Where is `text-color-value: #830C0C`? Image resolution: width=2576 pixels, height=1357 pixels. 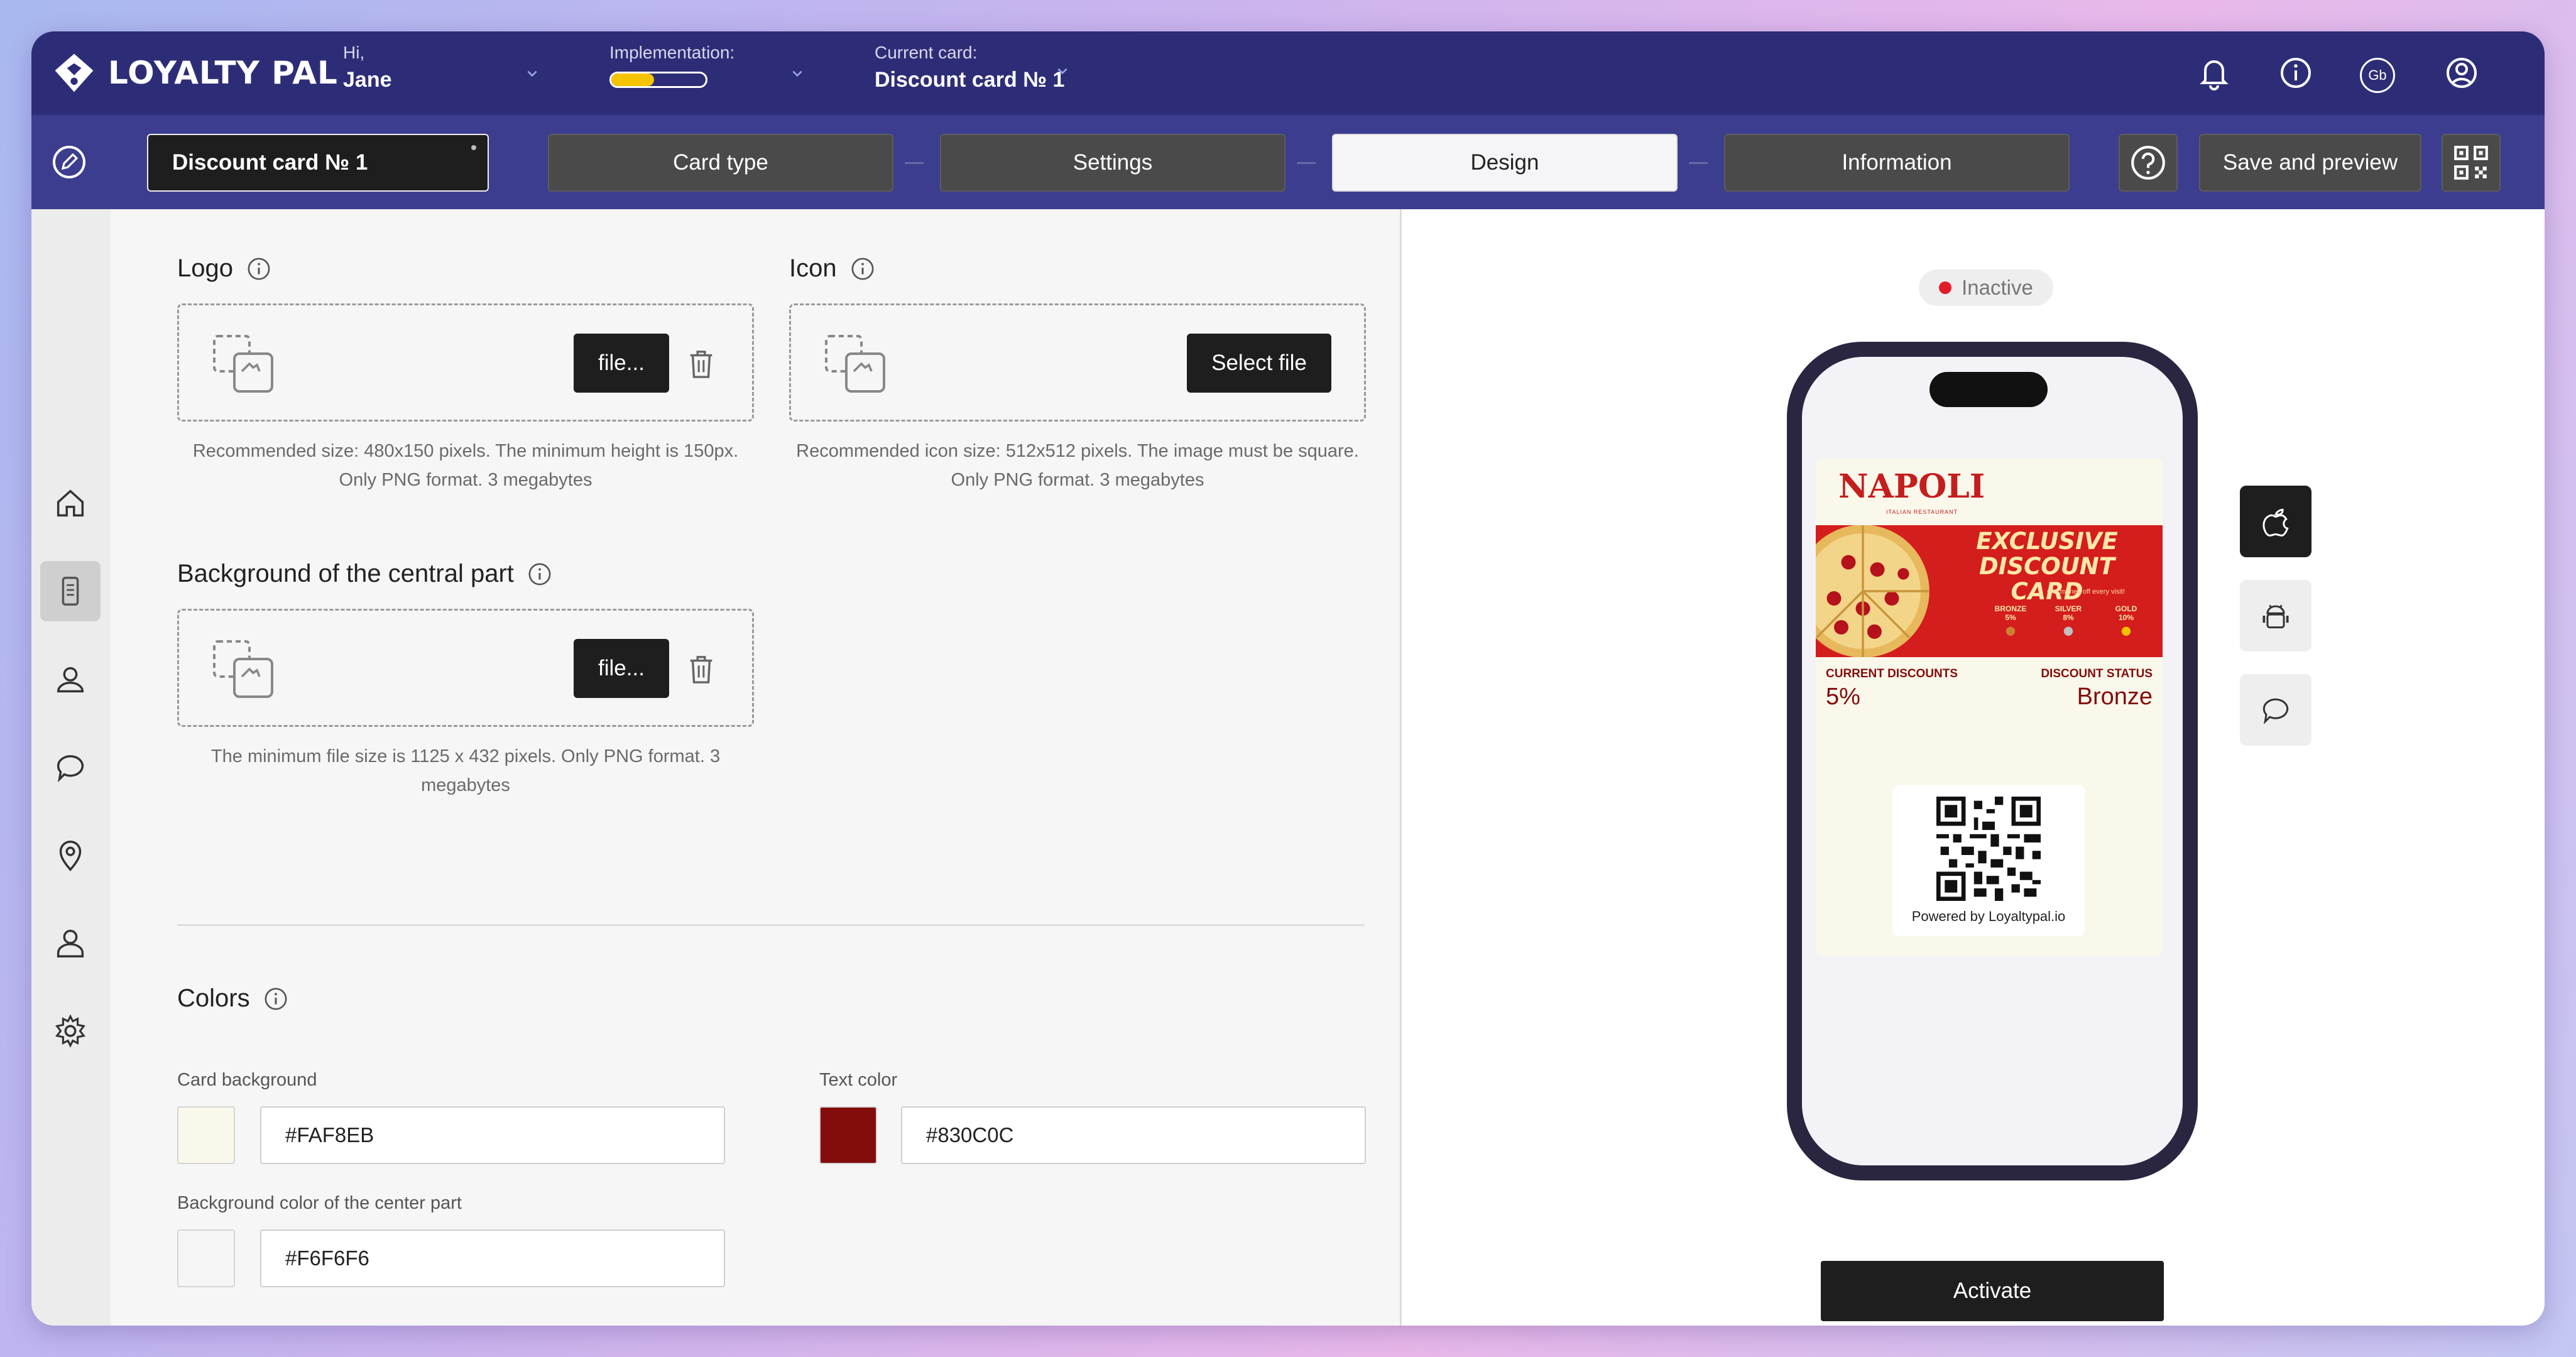 text-color-value: #830C0C is located at coordinates (970, 1135).